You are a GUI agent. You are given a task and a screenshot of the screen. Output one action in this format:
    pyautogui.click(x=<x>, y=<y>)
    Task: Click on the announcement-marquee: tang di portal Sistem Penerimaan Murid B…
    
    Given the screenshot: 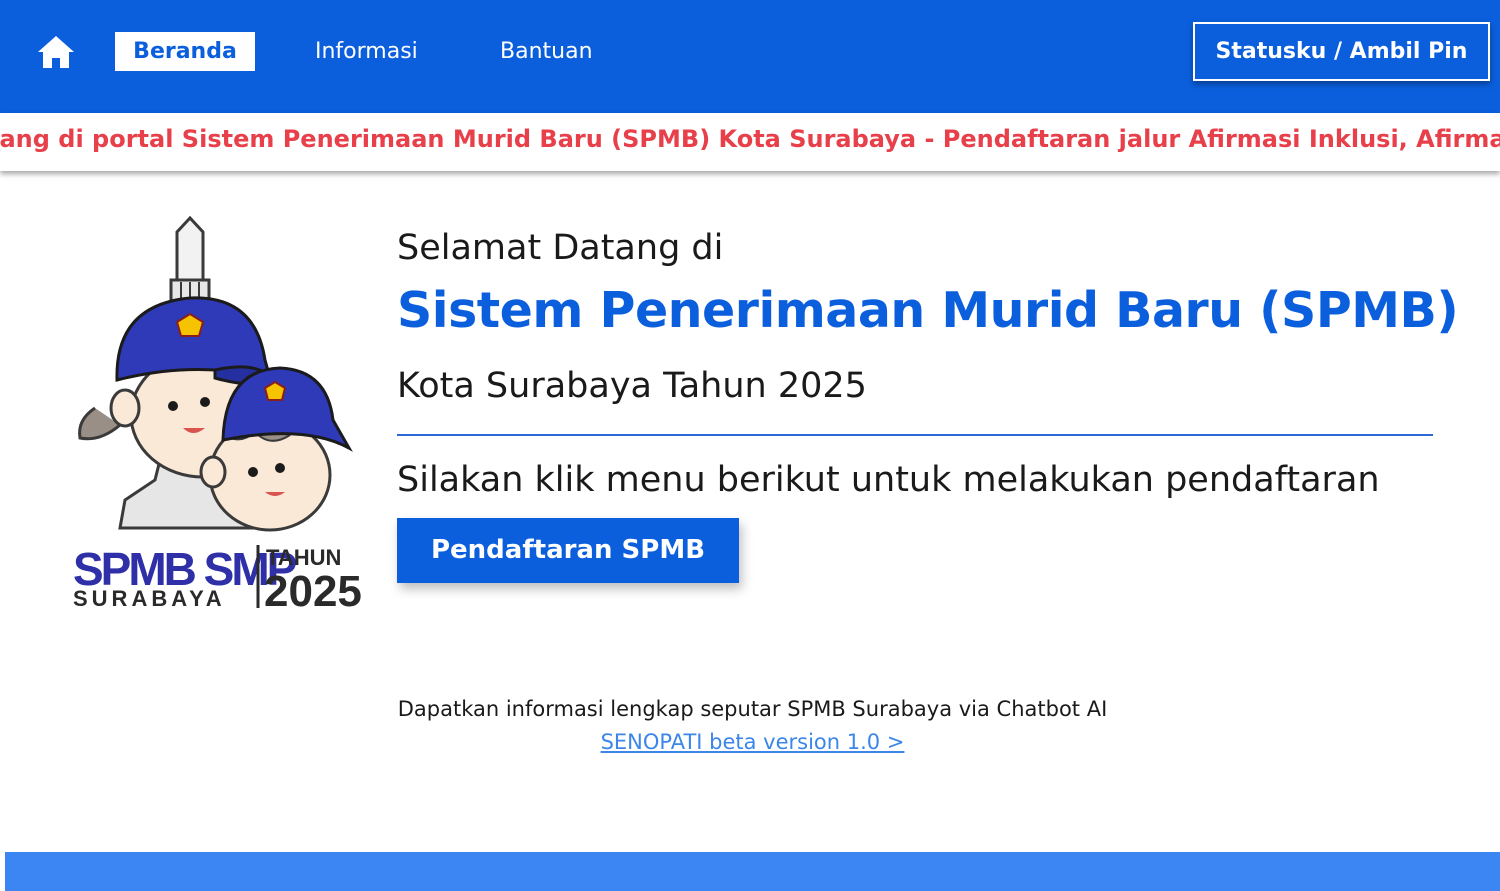 What is the action you would take?
    pyautogui.click(x=750, y=142)
    